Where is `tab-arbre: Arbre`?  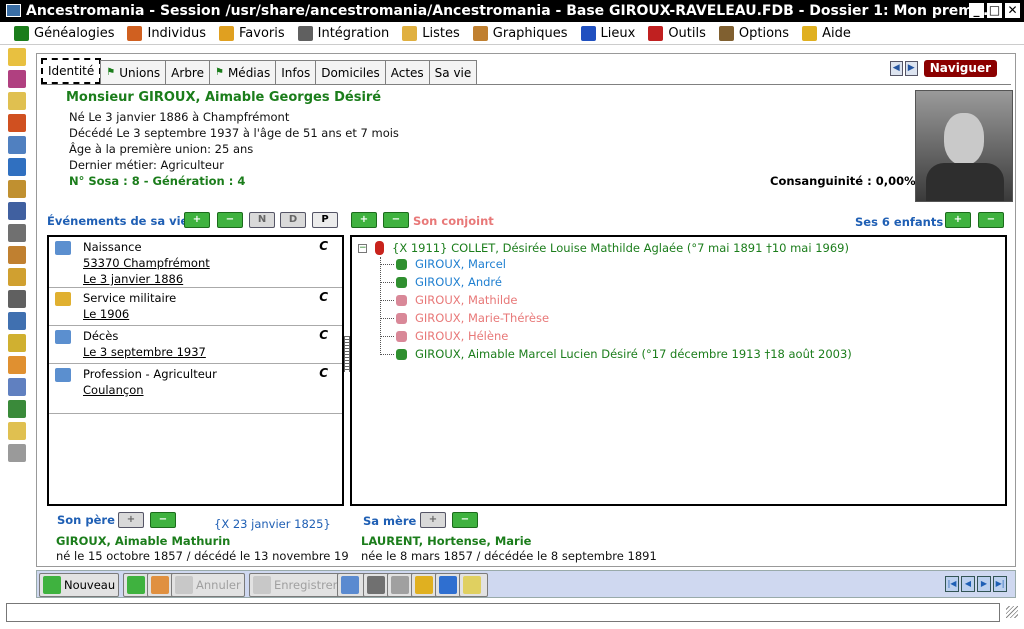 tab-arbre: Arbre is located at coordinates (187, 72).